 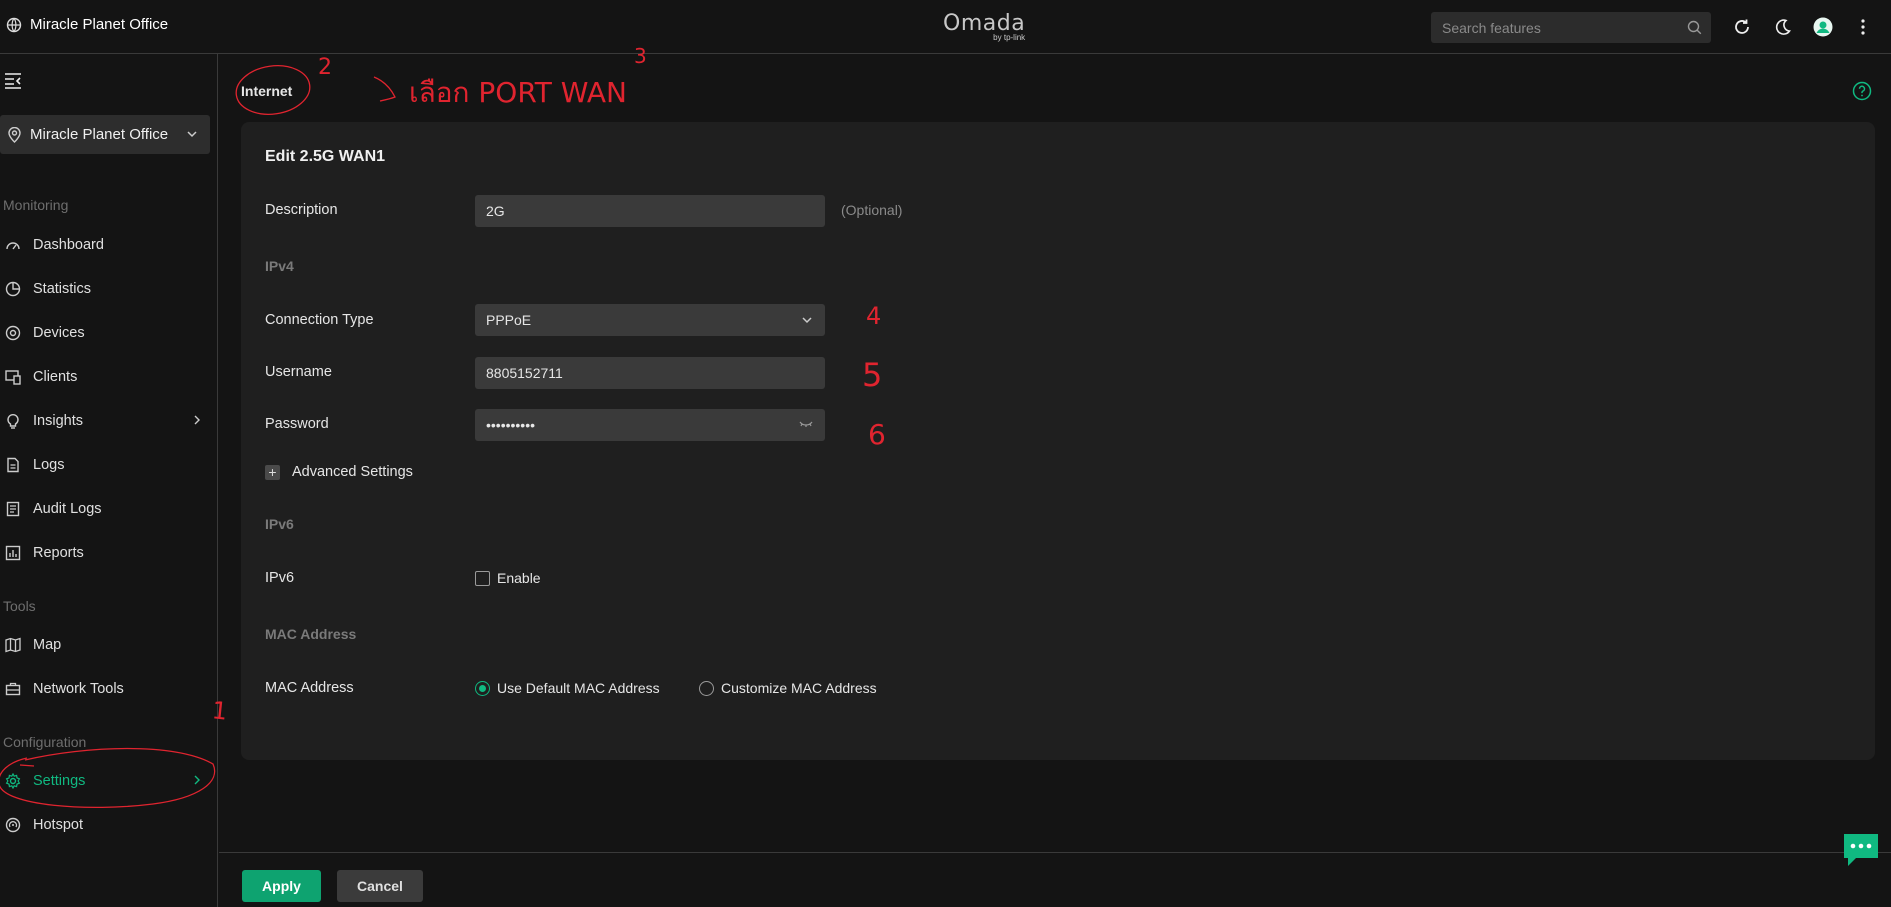 What do you see at coordinates (272, 472) in the screenshot?
I see `plus-icon: +` at bounding box center [272, 472].